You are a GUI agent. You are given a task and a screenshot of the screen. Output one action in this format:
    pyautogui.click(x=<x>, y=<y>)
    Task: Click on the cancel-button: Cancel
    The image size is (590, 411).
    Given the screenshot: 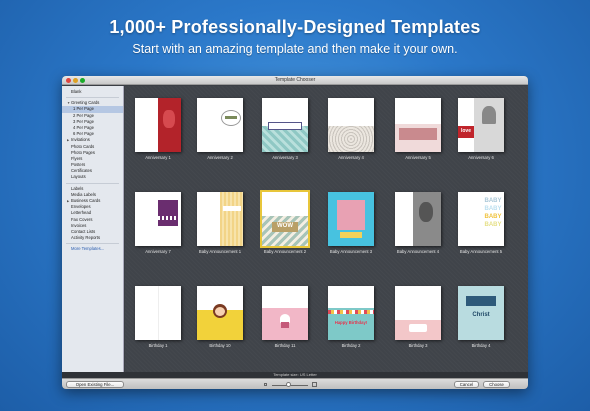 What is the action you would take?
    pyautogui.click(x=466, y=384)
    